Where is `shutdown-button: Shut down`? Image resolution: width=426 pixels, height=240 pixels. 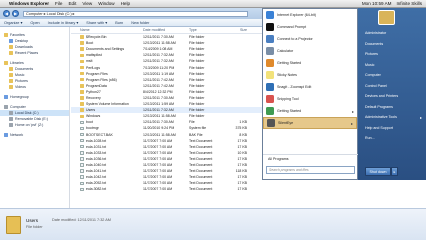
shutdown-button: Shut down is located at coordinates (378, 171).